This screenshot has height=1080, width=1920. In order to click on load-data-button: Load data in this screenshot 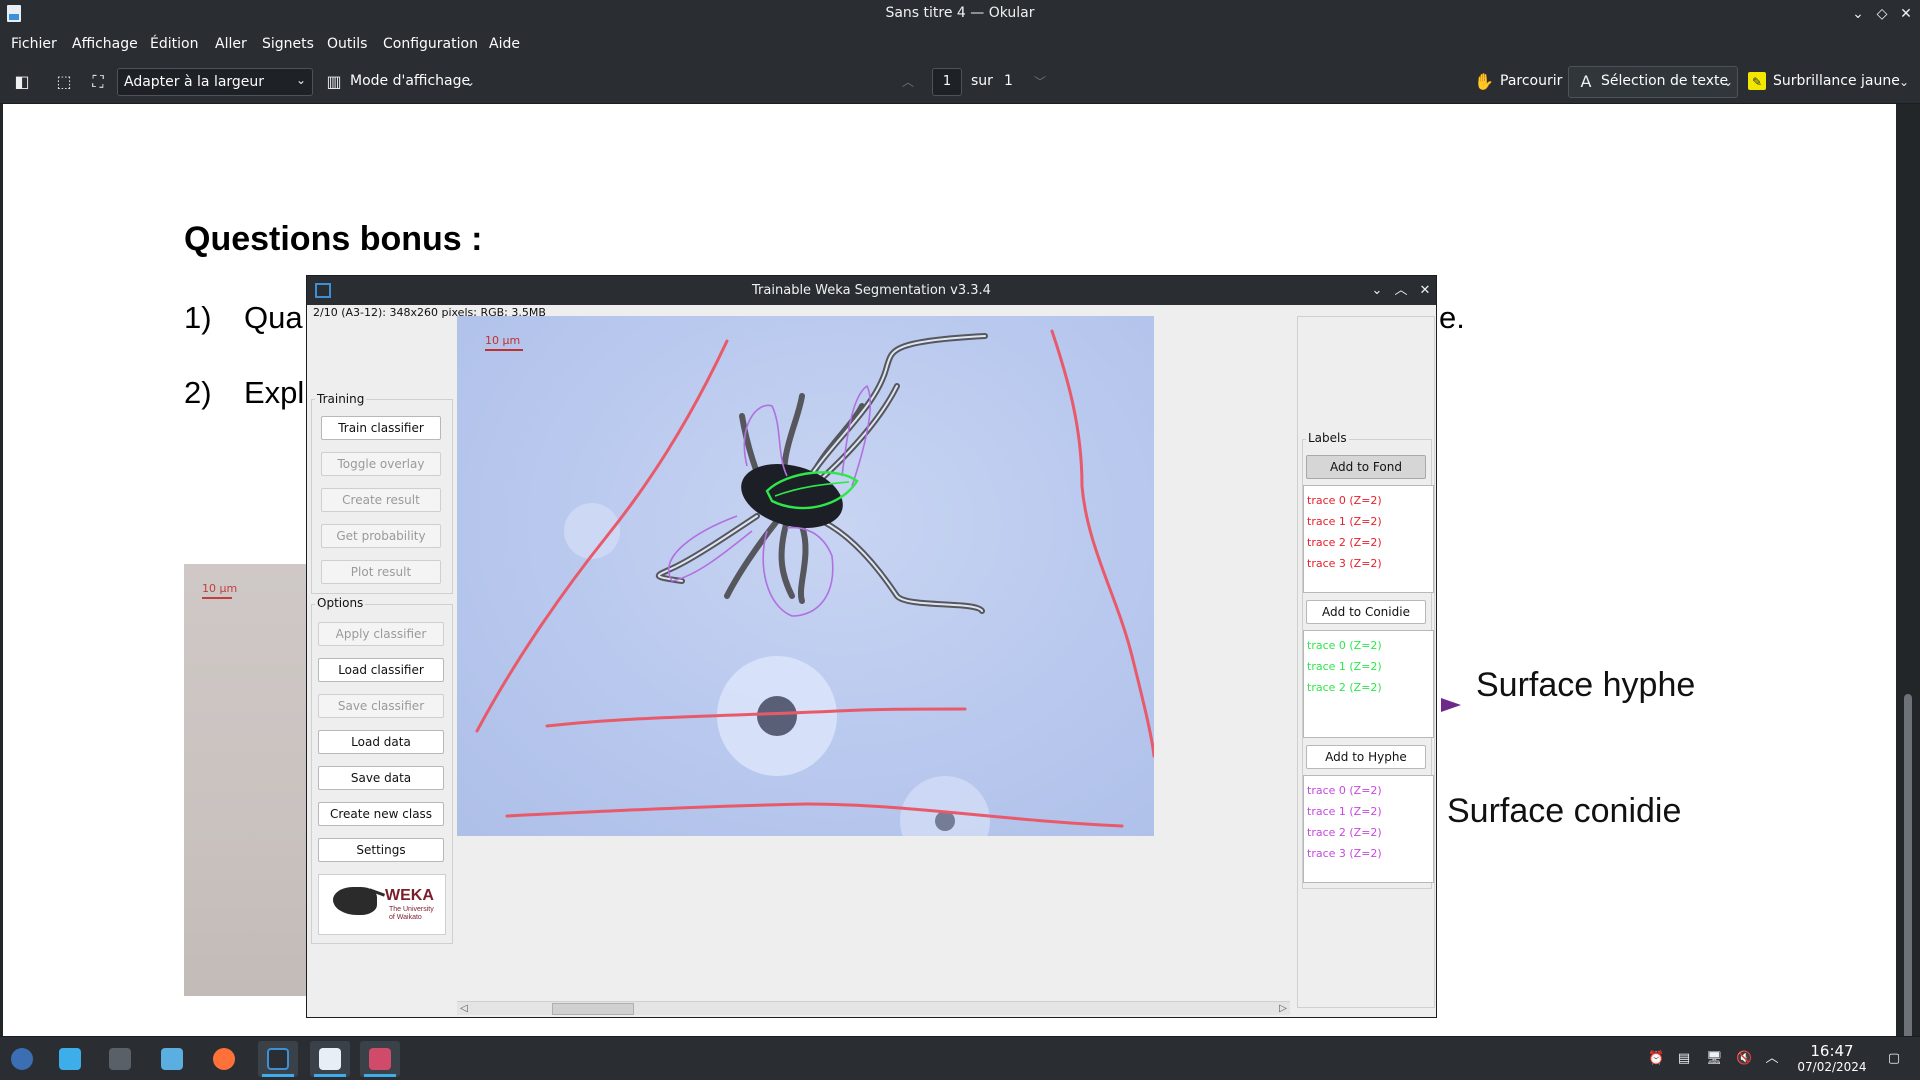, I will do `click(381, 742)`.